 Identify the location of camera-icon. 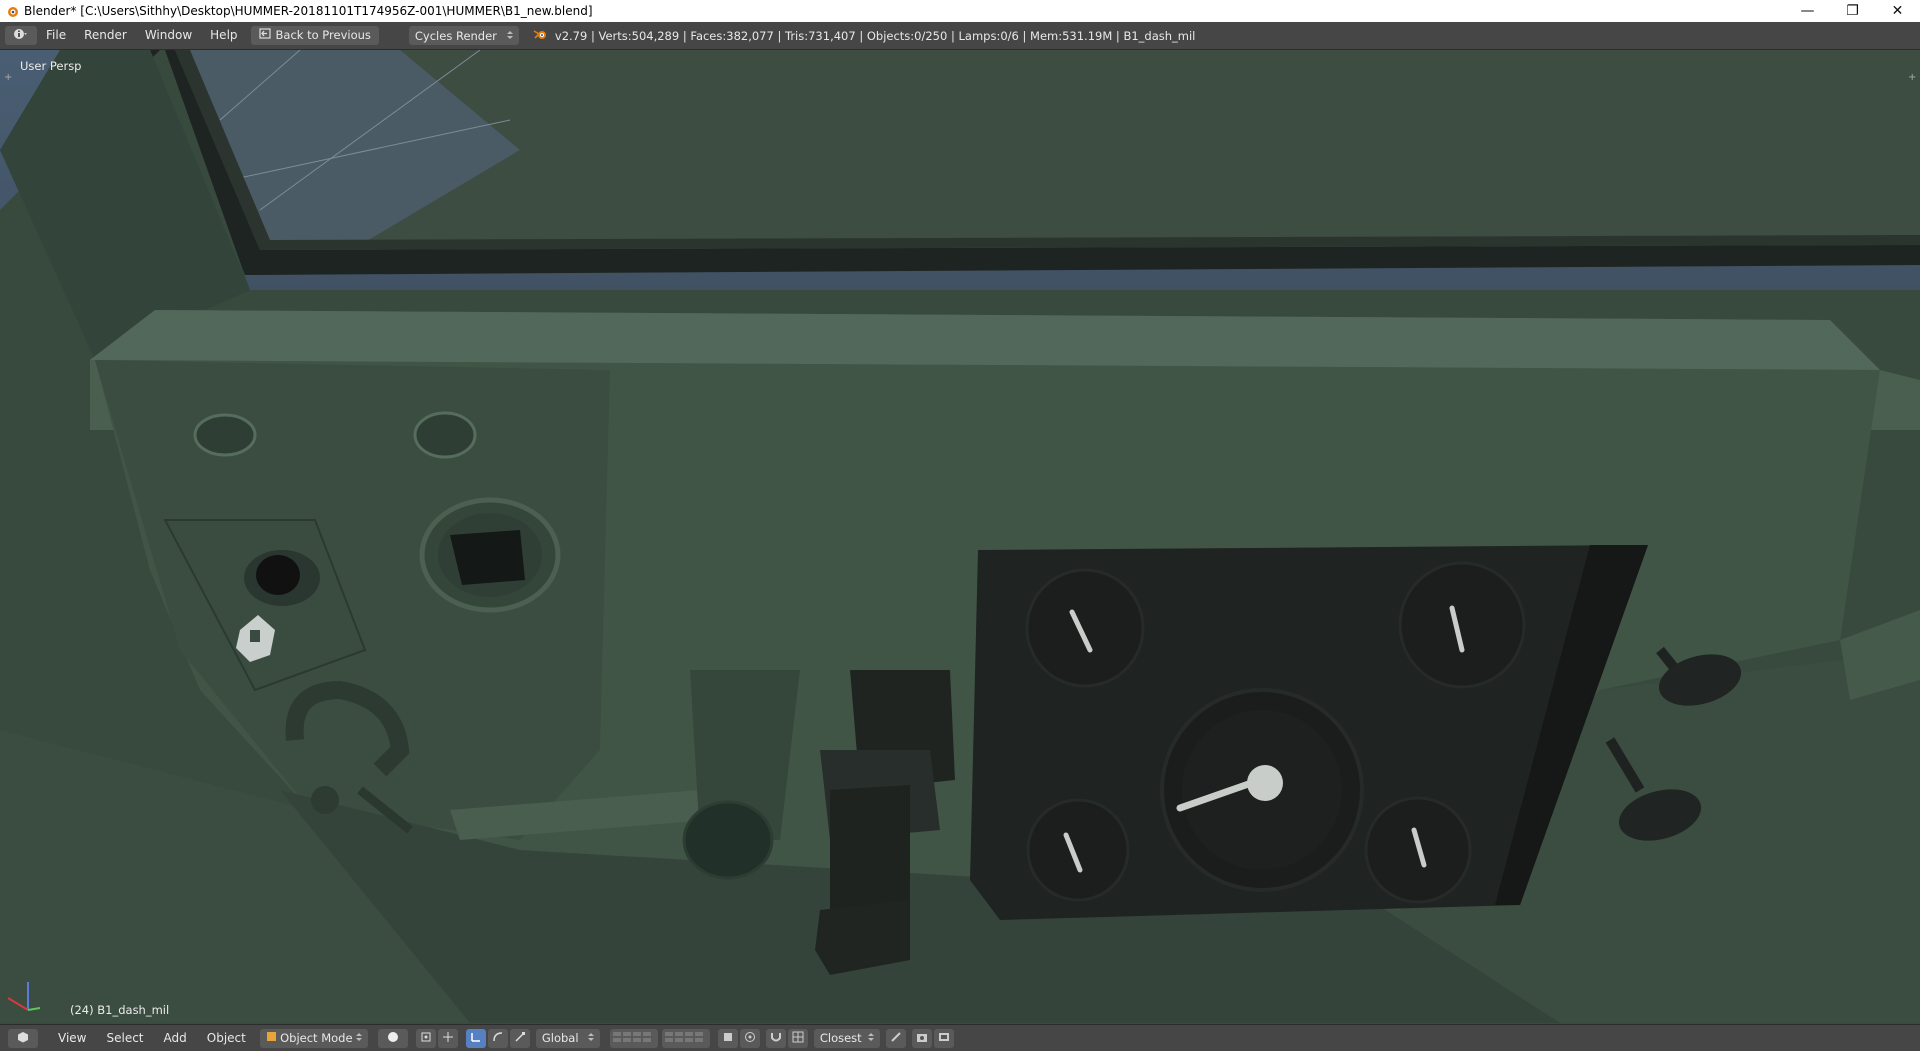
(922, 1038).